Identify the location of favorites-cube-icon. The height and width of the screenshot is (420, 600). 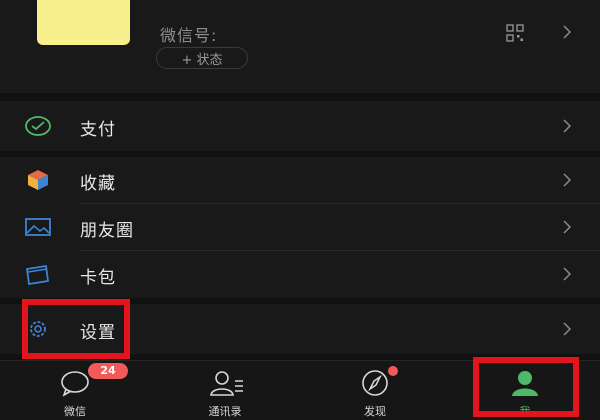
(38, 180).